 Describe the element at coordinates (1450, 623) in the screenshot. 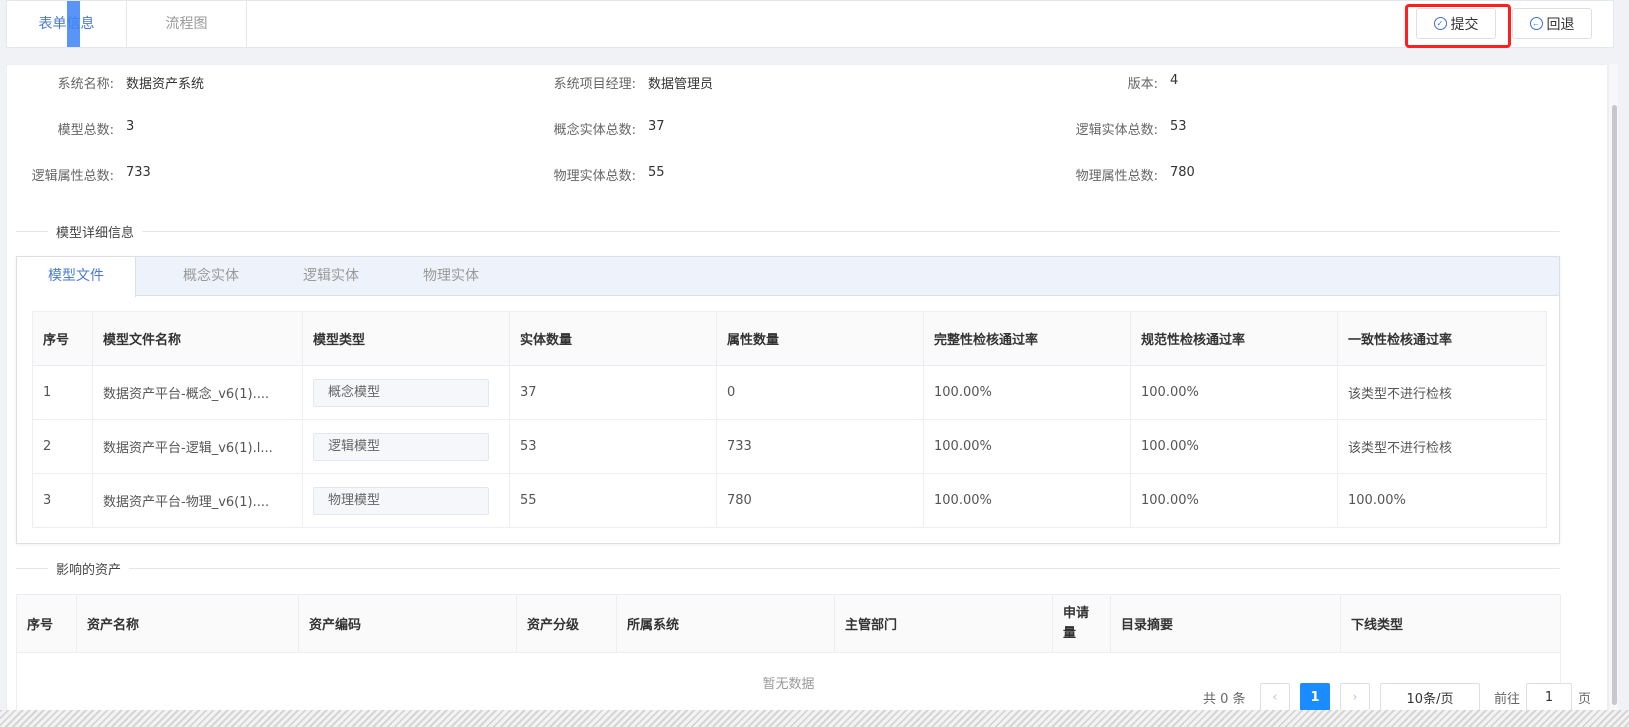

I see `col-header: 下线类型` at that location.